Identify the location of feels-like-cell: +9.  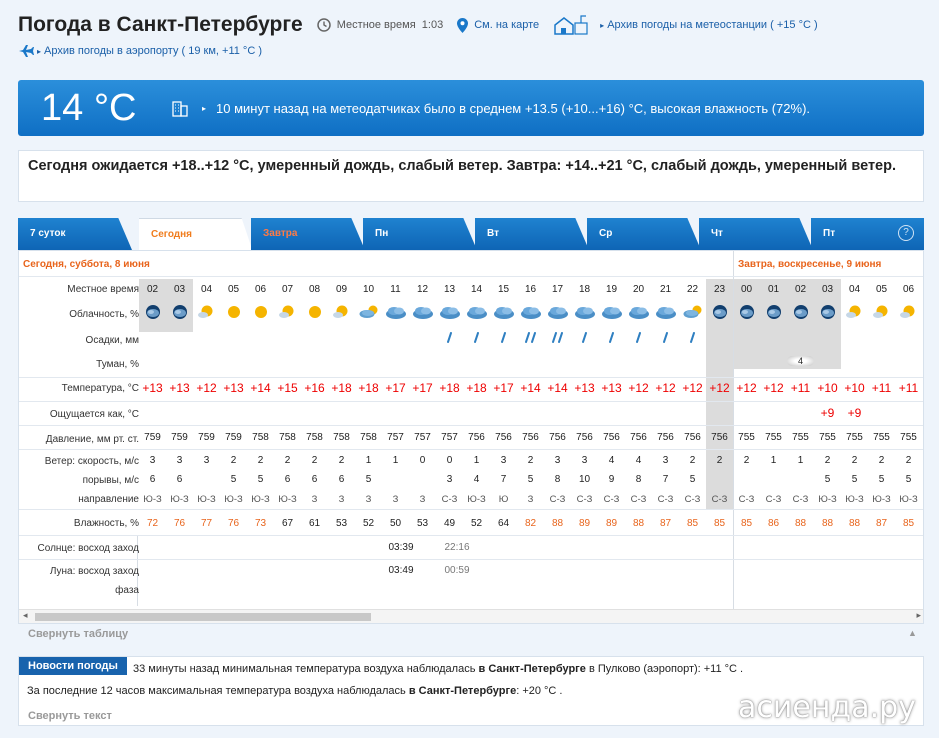
(854, 413).